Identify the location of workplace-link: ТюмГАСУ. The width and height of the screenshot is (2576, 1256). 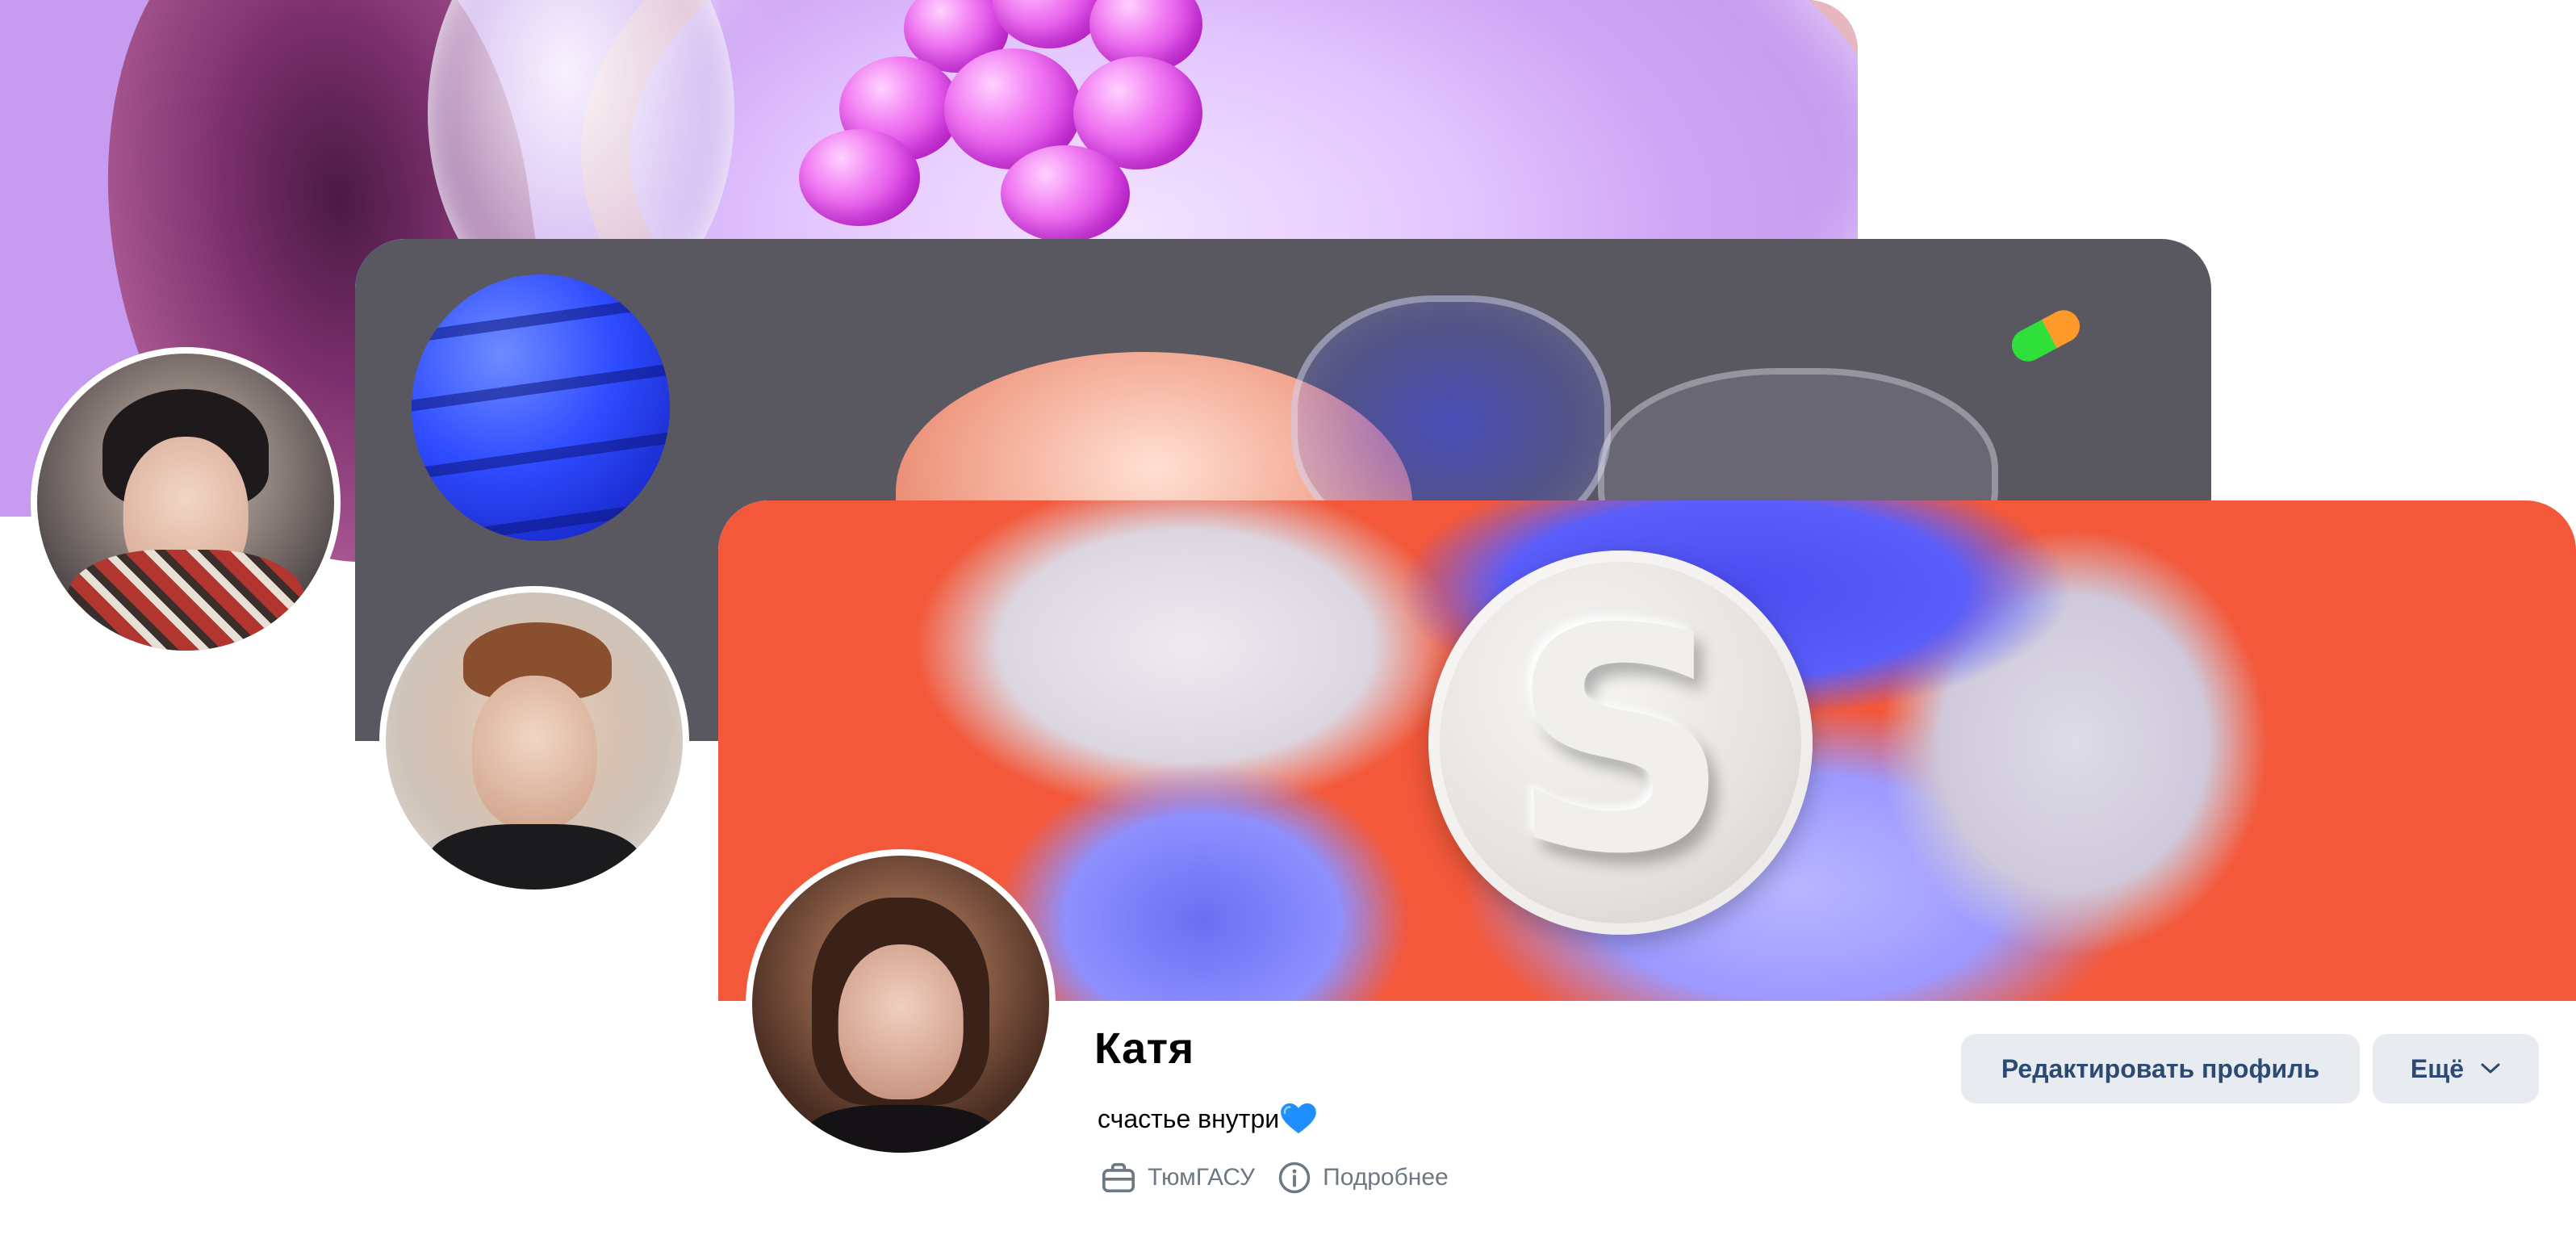
(1178, 1178).